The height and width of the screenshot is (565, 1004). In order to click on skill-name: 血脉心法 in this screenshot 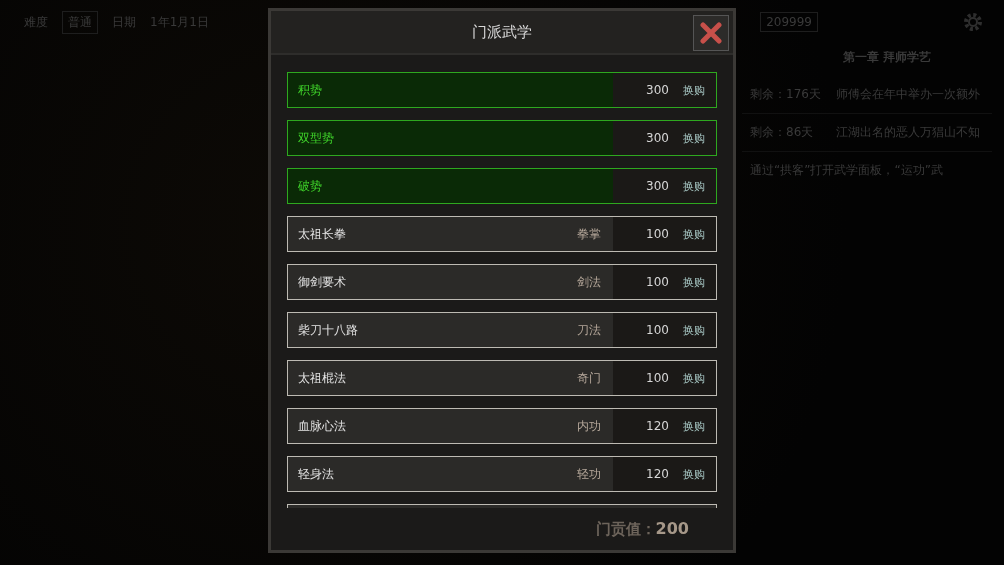, I will do `click(322, 426)`.